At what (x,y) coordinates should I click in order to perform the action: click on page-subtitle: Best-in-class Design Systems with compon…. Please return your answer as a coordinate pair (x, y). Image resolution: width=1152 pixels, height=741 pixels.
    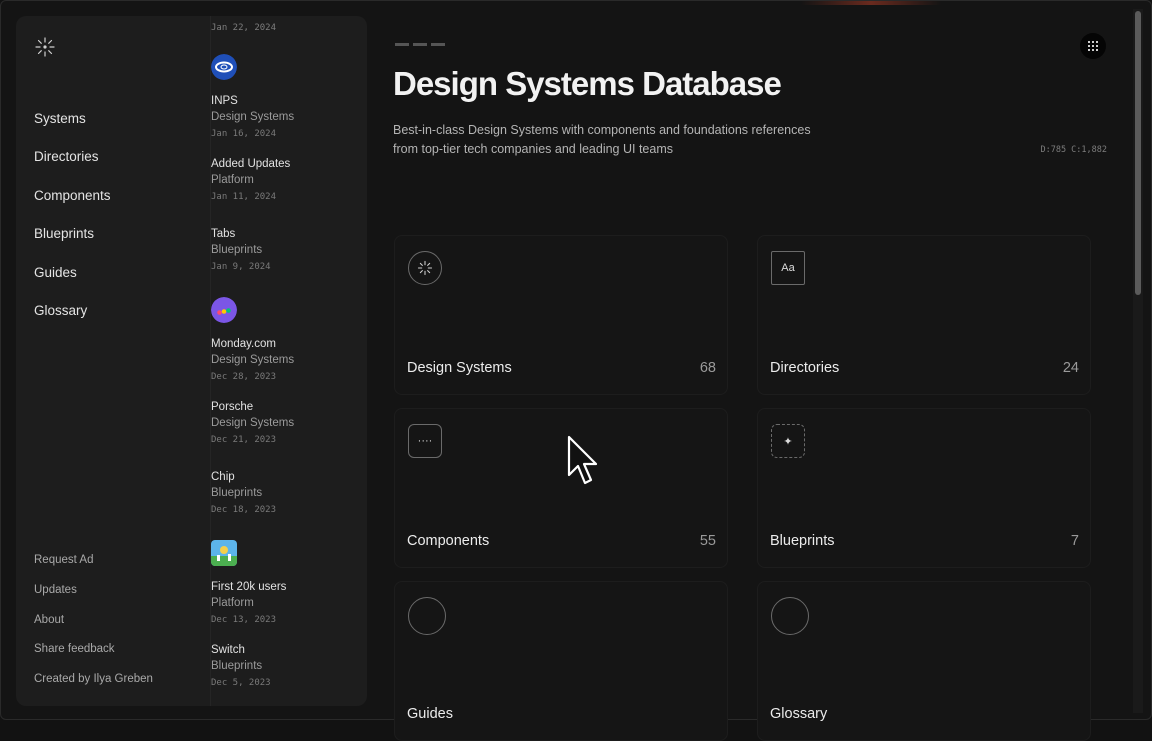
    Looking at the image, I should click on (602, 139).